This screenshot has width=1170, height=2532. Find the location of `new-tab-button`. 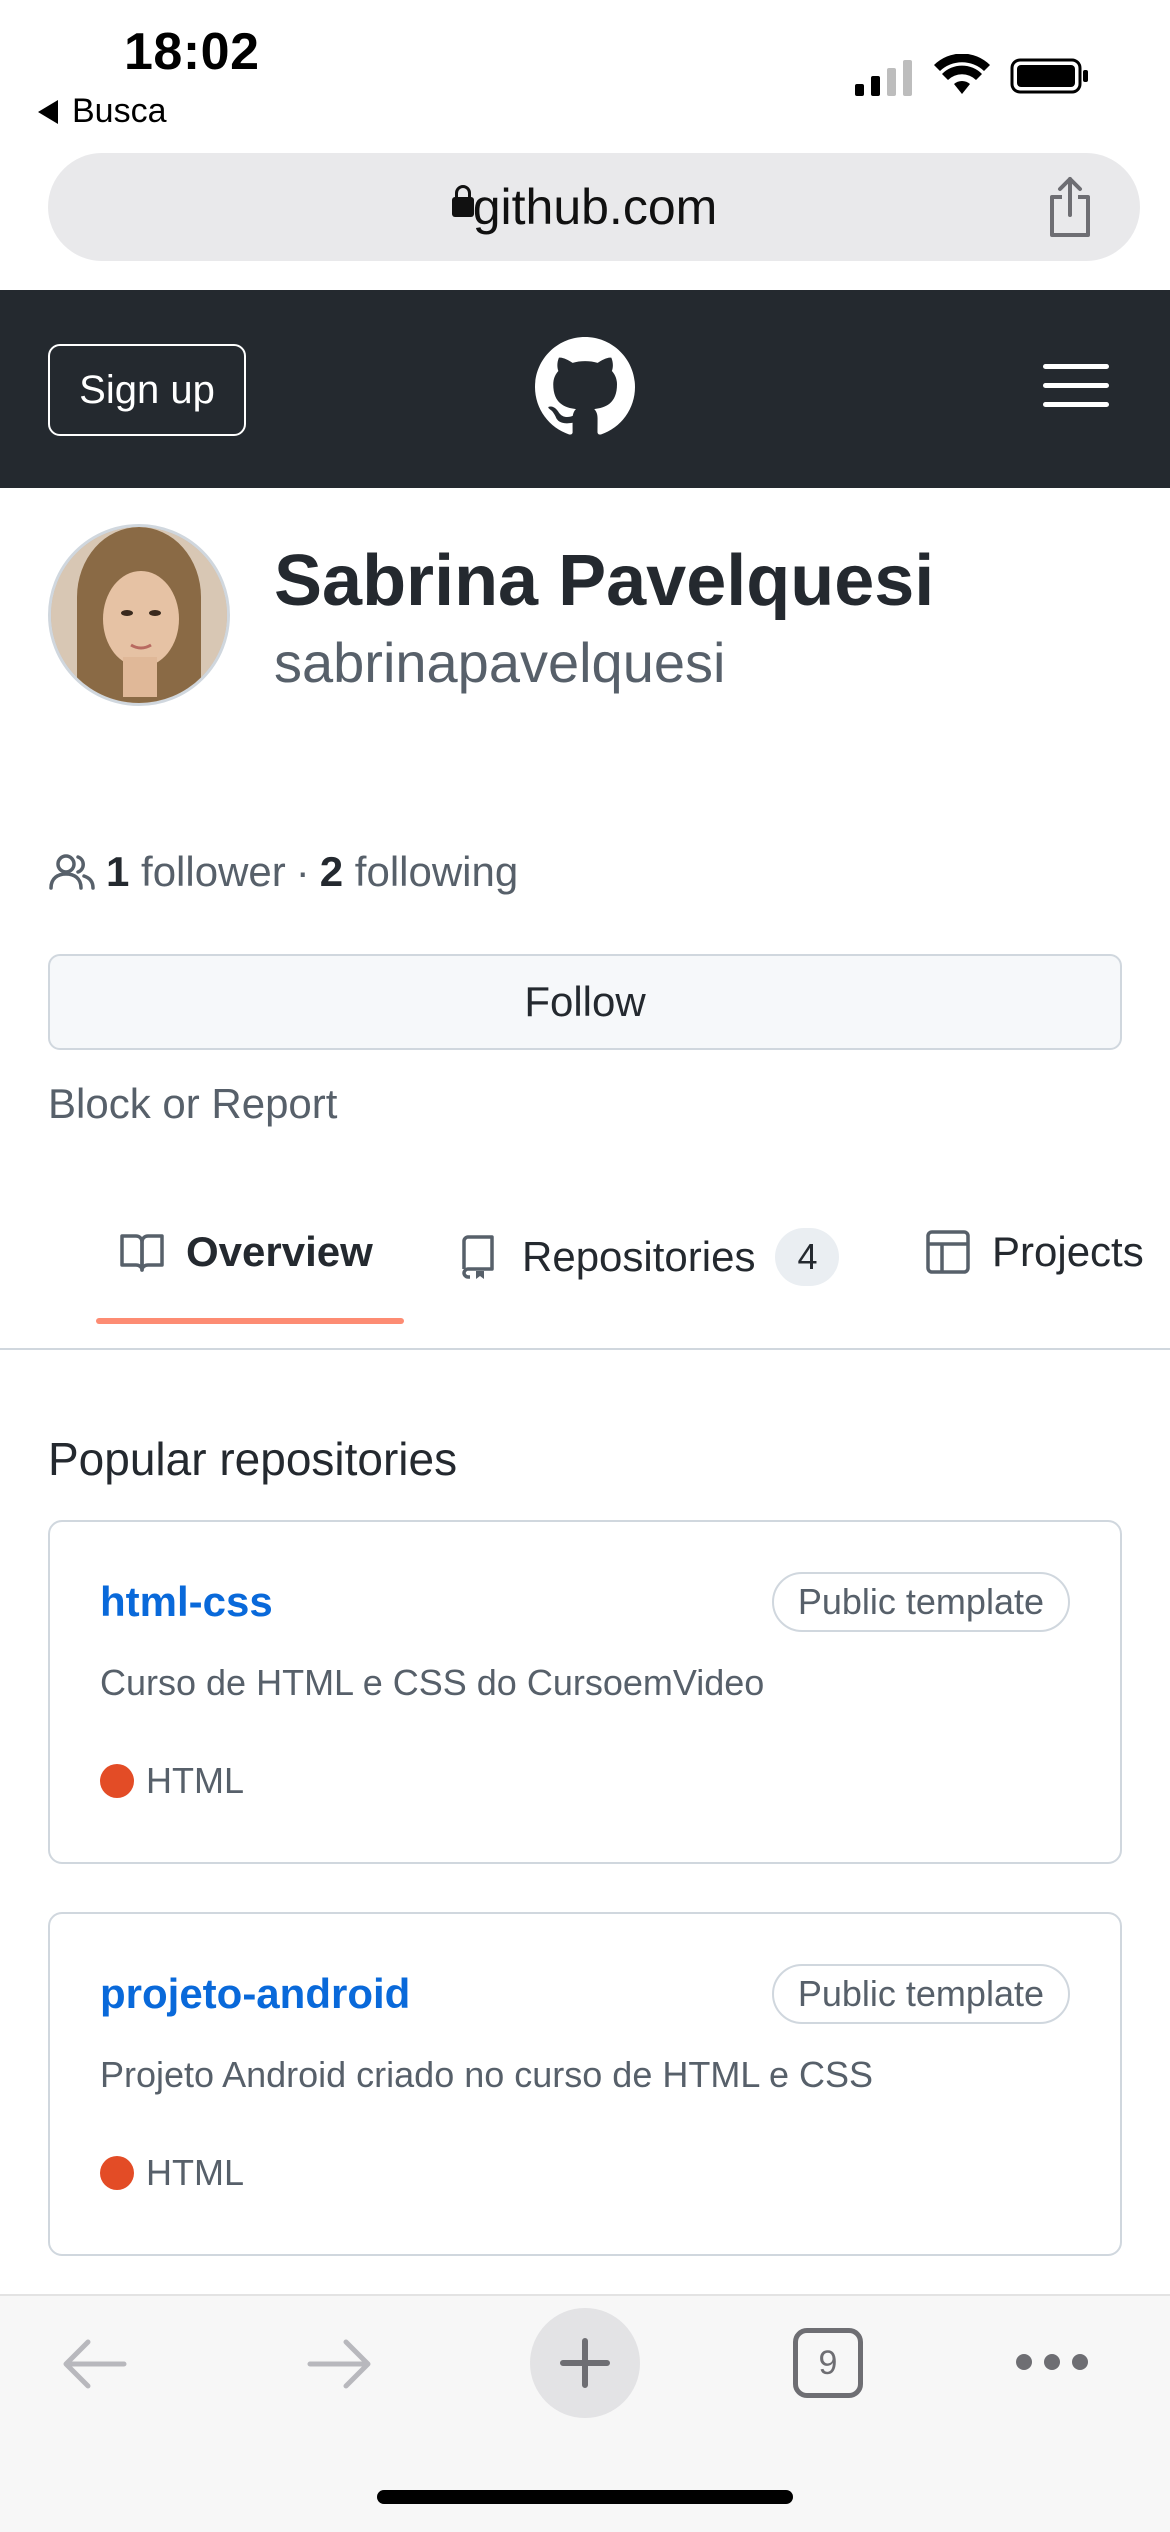

new-tab-button is located at coordinates (585, 2363).